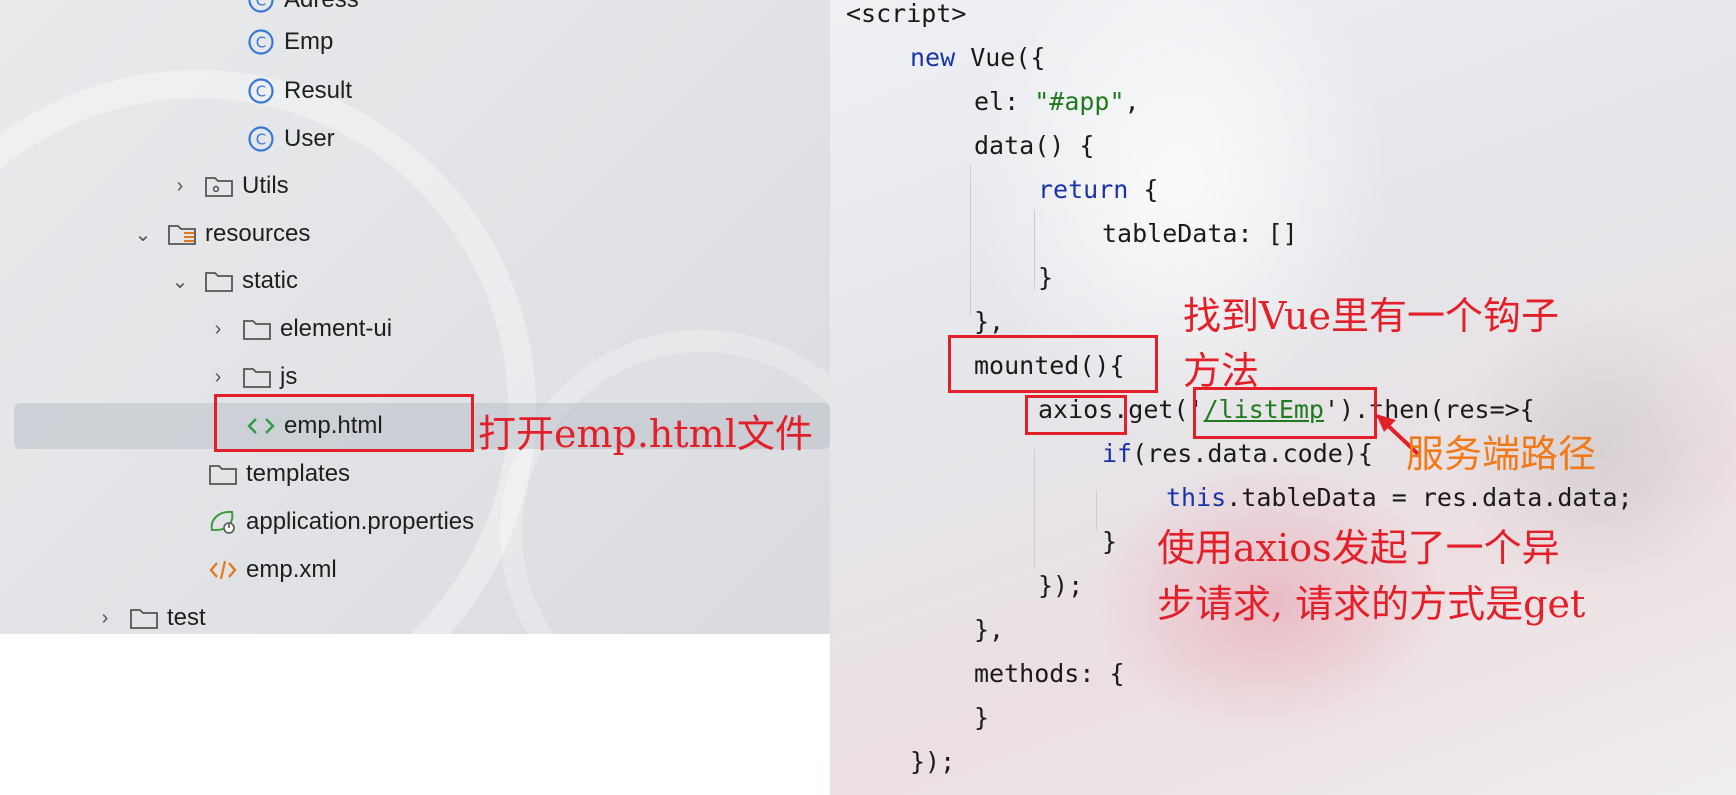 The height and width of the screenshot is (795, 1736). I want to click on tree-item-label: Adress, so click(321, 7).